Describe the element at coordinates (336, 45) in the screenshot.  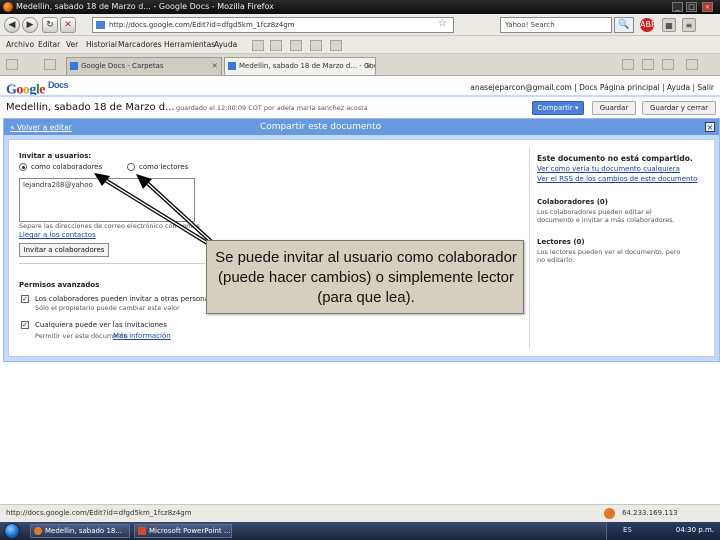
I see `page-icon` at that location.